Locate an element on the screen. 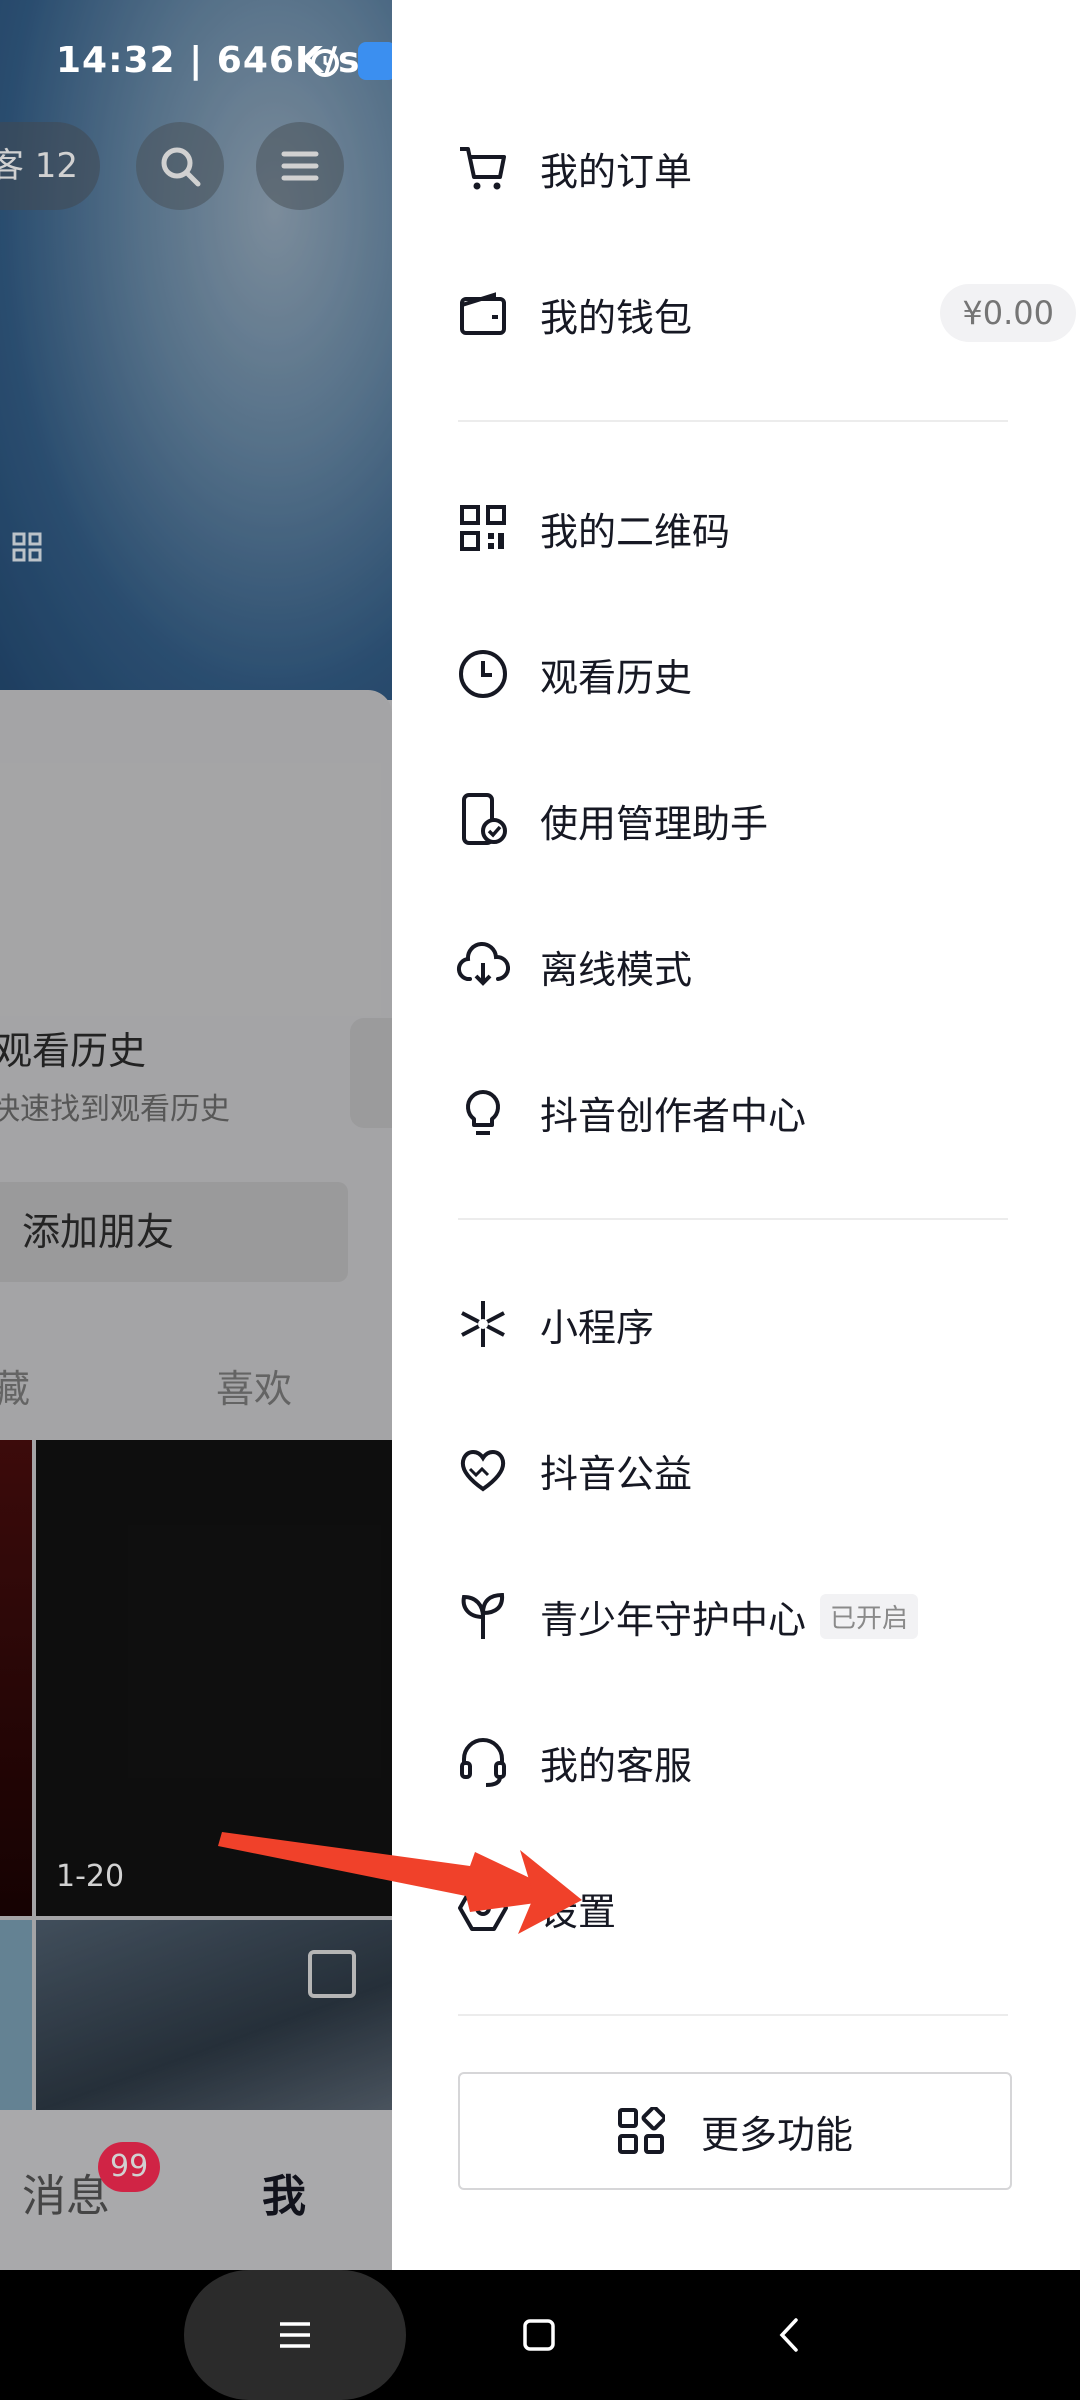  menu-label: 观看历史 is located at coordinates (616, 677).